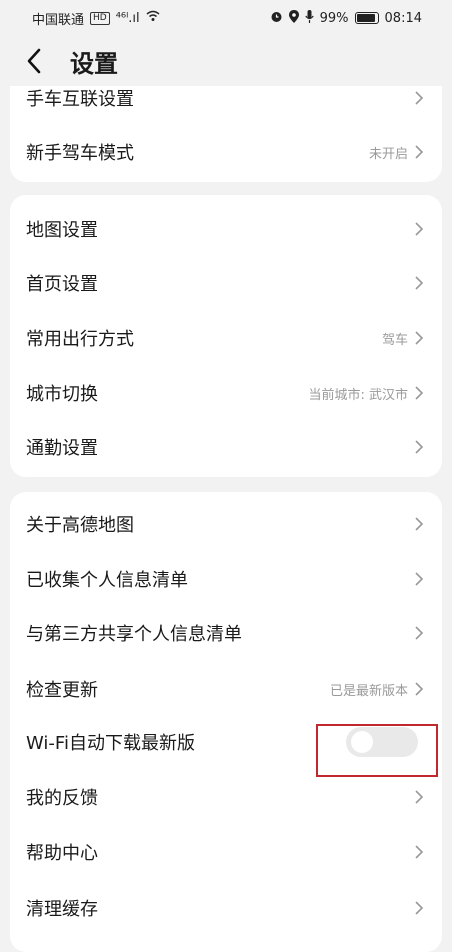 This screenshot has width=452, height=952. Describe the element at coordinates (388, 154) in the screenshot. I see `row-value: 未开启` at that location.